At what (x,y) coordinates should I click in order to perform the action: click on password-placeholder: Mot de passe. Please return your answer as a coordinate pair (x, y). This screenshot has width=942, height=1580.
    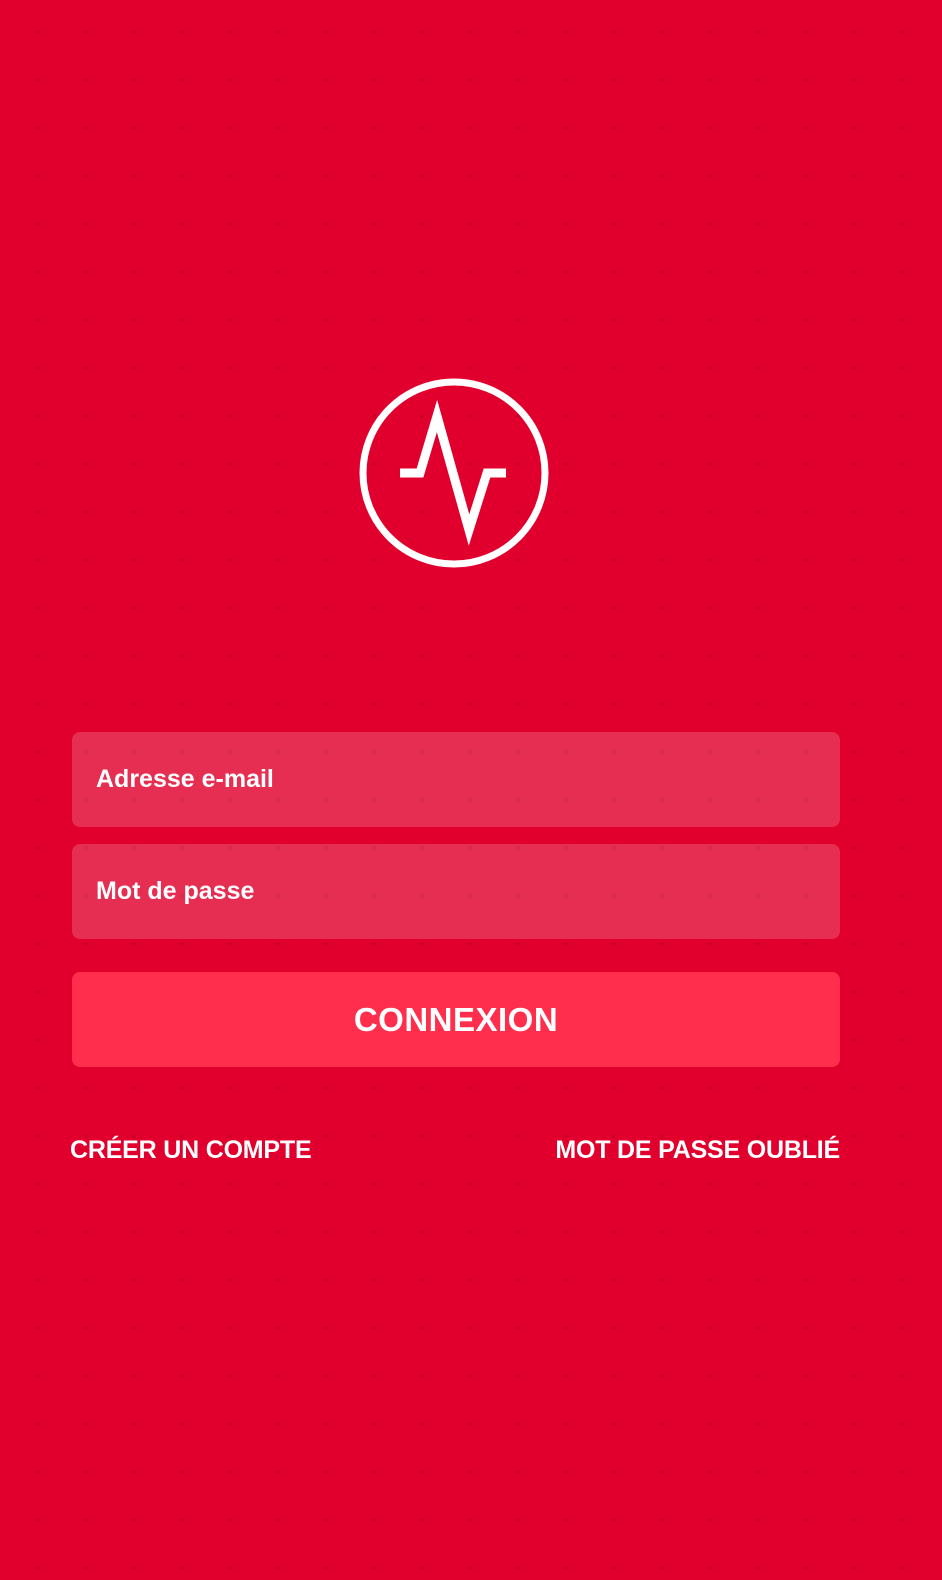
    Looking at the image, I should click on (175, 891).